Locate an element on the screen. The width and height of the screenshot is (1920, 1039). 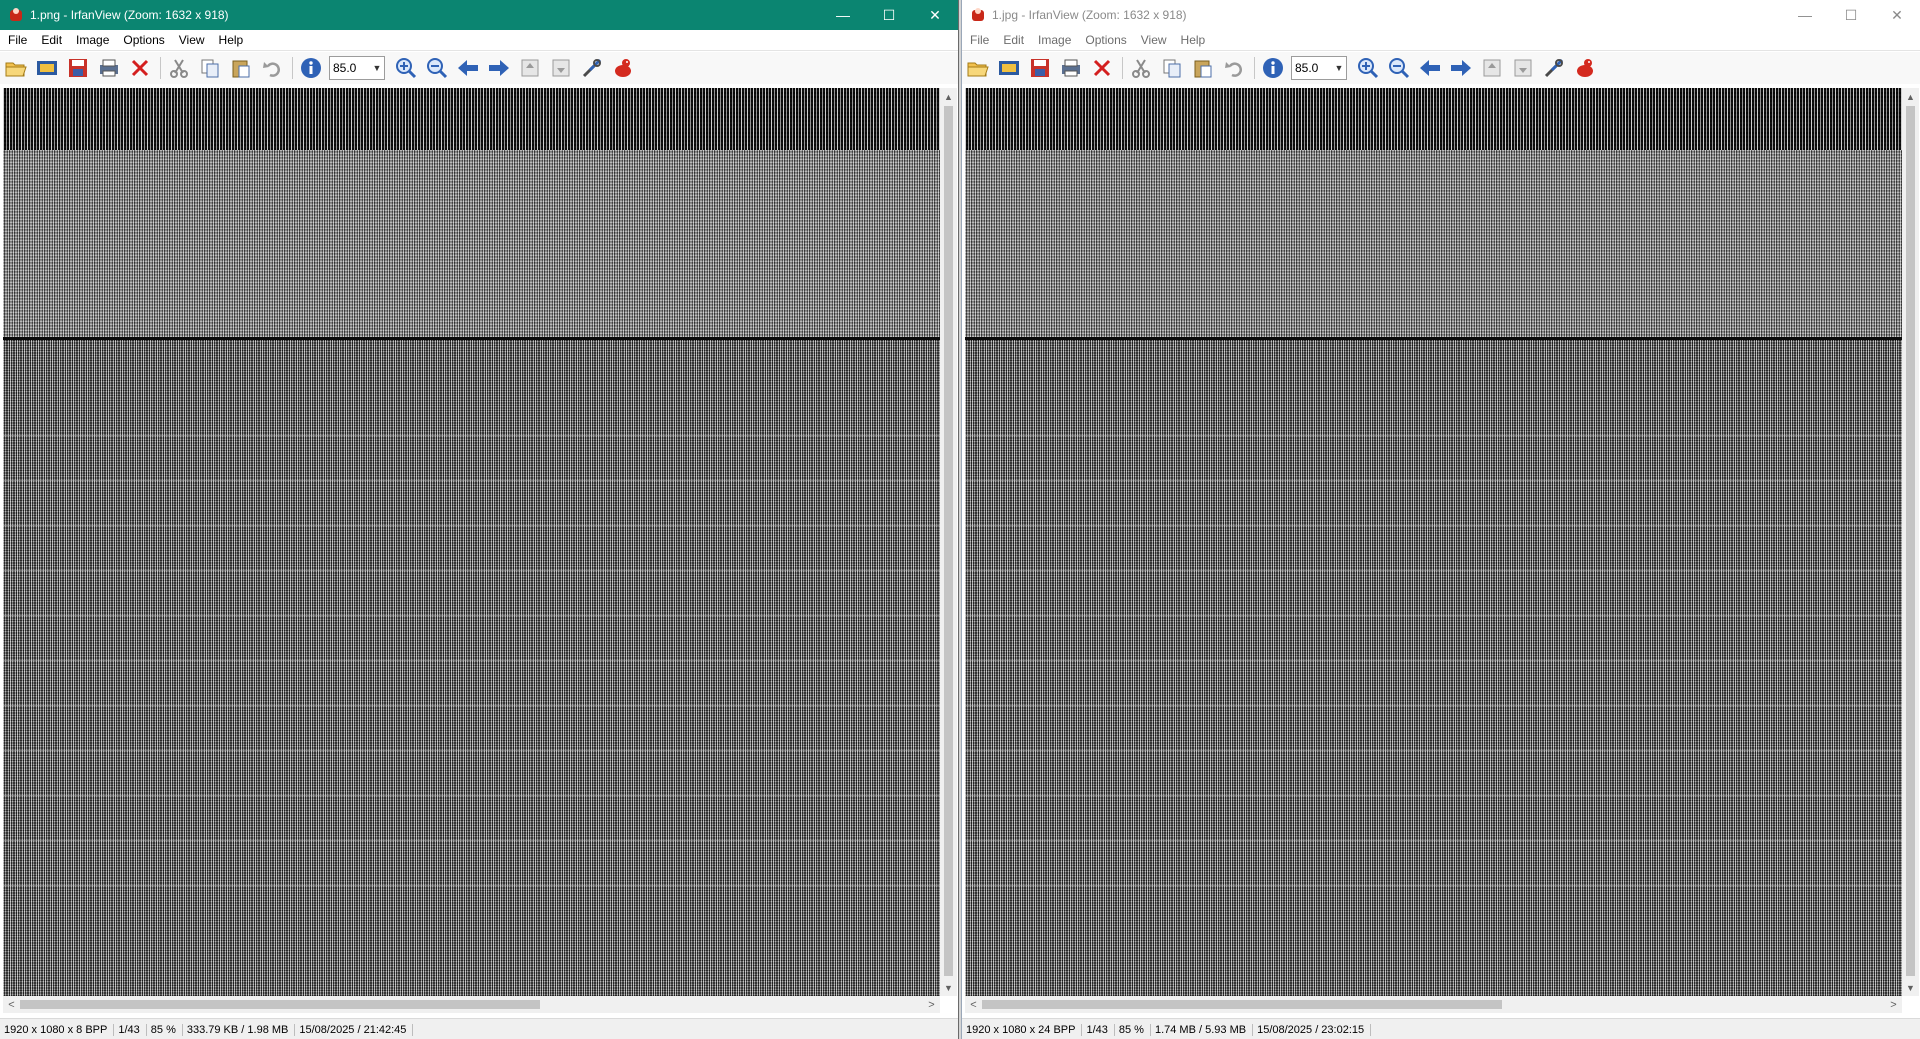
status-file-size: 1.74 MB / 5.93 MB is located at coordinates (1202, 1029).